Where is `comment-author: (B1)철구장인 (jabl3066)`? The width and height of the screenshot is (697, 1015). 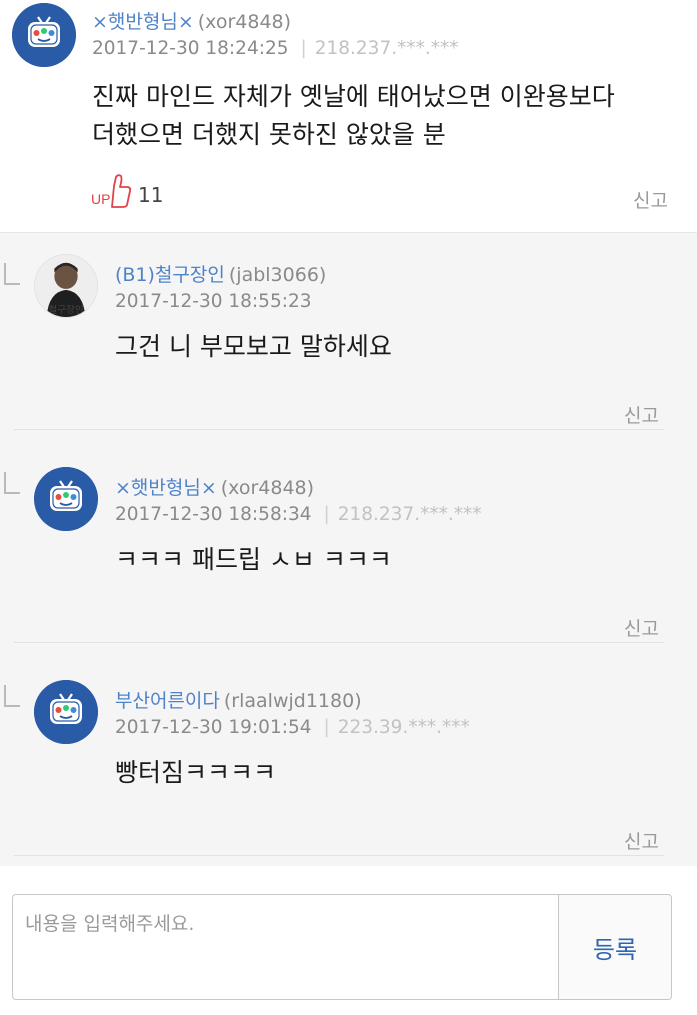
comment-author: (B1)철구장인 (jabl3066) is located at coordinates (220, 273).